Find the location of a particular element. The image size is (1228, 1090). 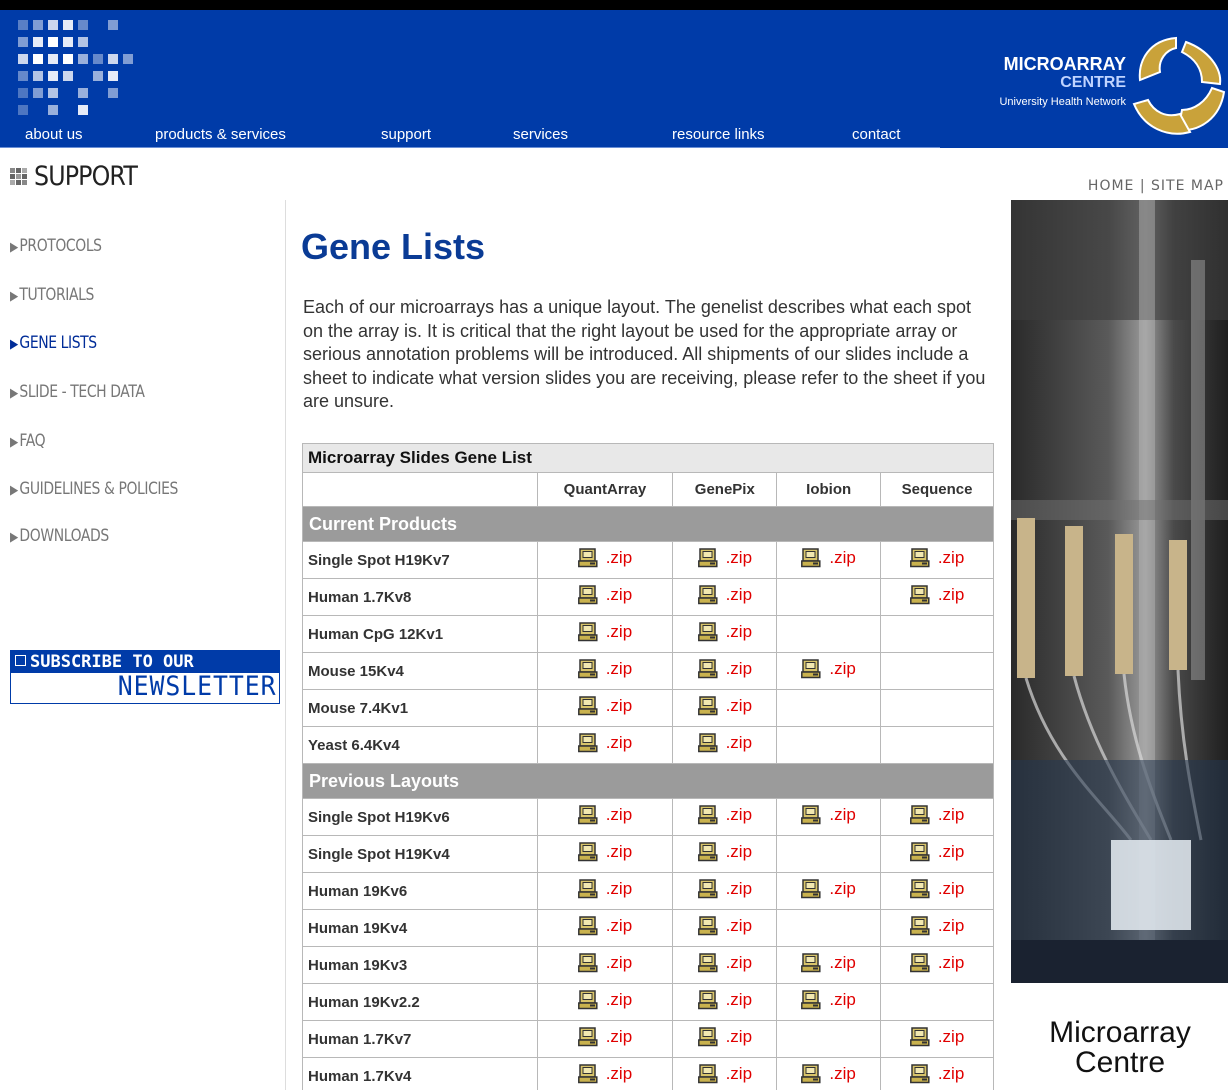

site-map-link: SITE MAP is located at coordinates (1187, 186).